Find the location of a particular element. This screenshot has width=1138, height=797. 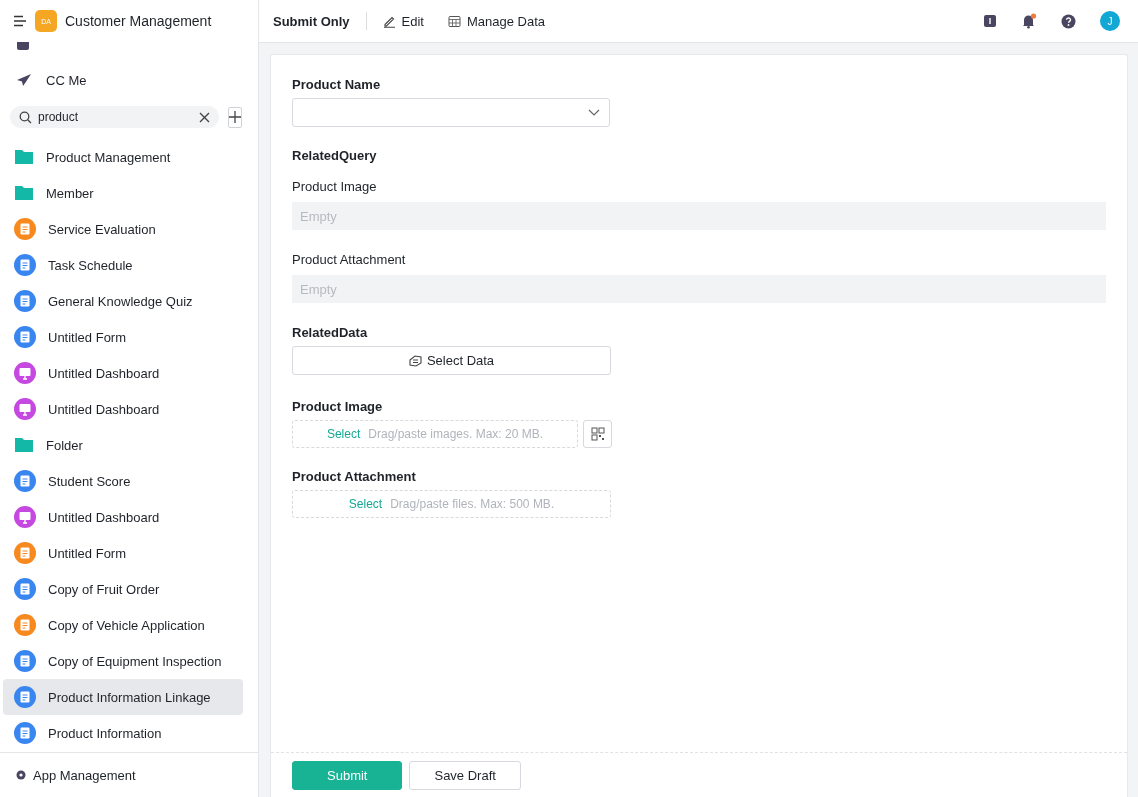

sidebar-item: Copy of Vehicle Application is located at coordinates (123, 625).